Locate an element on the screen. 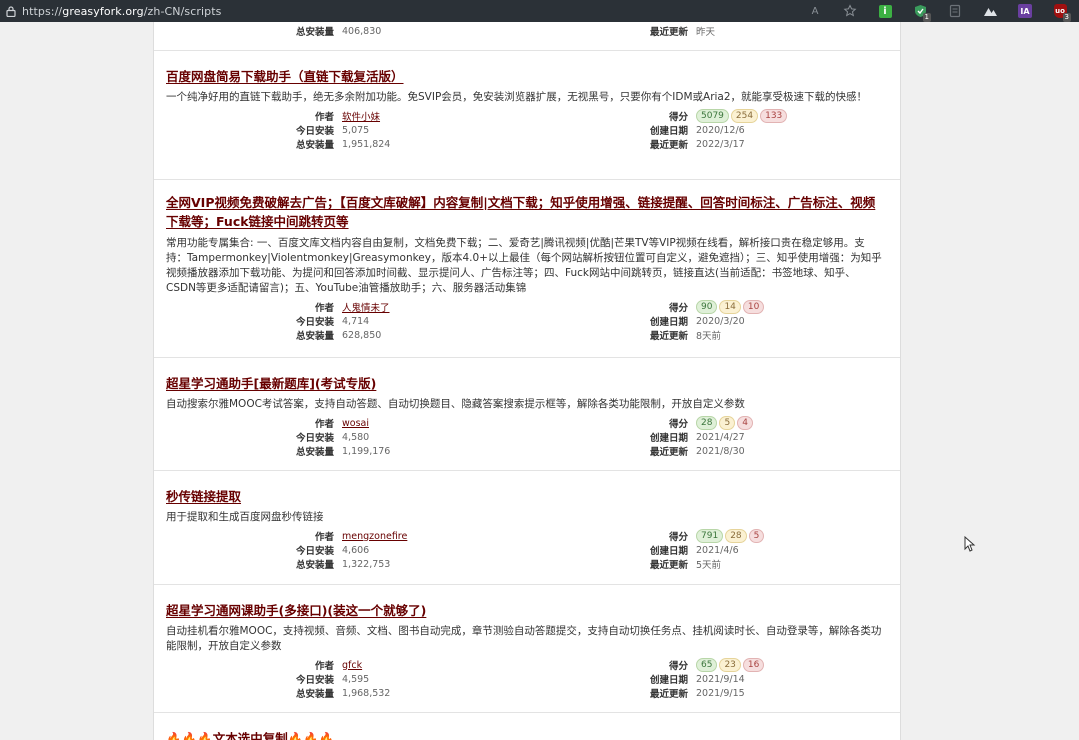 The image size is (1079, 740). extension-toolbar: A i 1 IA uo 3 is located at coordinates (931, 11).